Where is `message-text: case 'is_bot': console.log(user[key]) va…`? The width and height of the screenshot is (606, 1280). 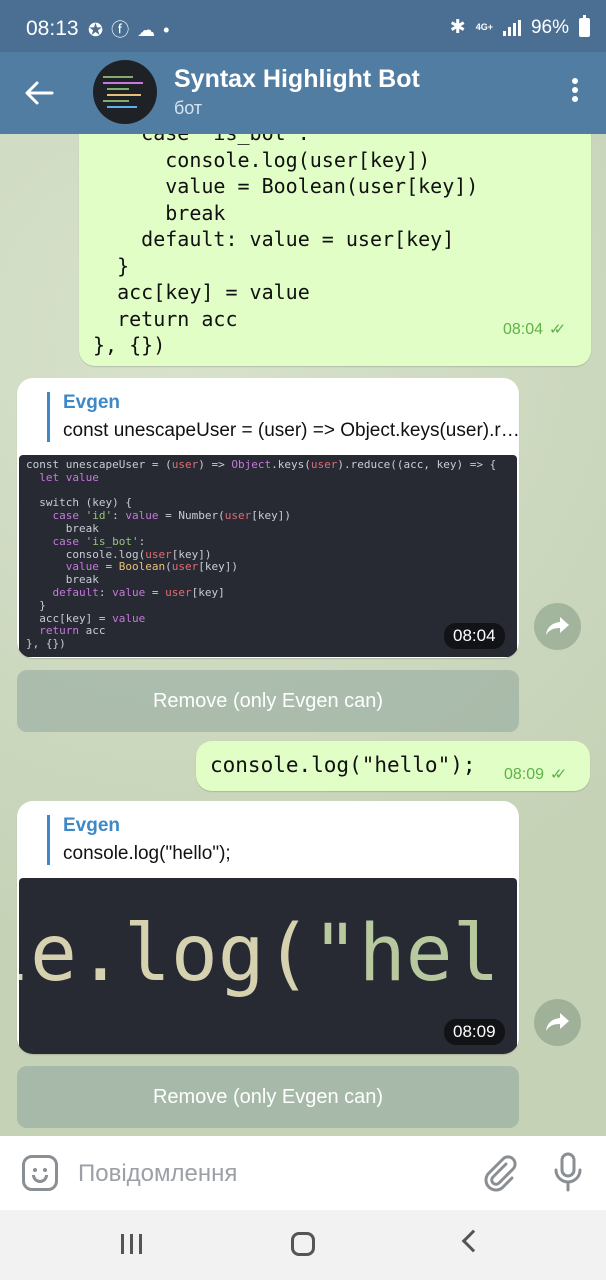
message-text: case 'is_bot': console.log(user[key]) va… is located at coordinates (286, 245).